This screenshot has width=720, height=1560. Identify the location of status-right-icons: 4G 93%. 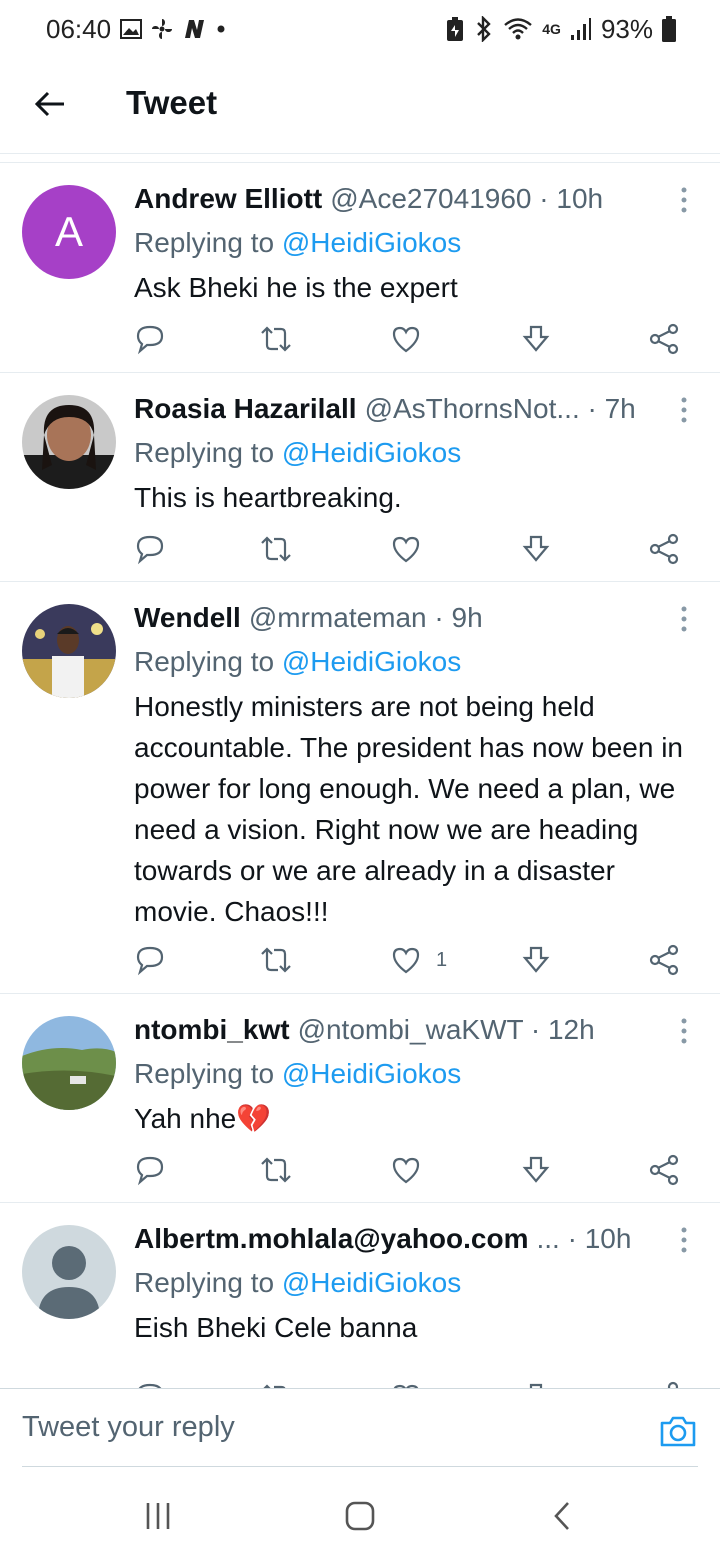
(560, 29).